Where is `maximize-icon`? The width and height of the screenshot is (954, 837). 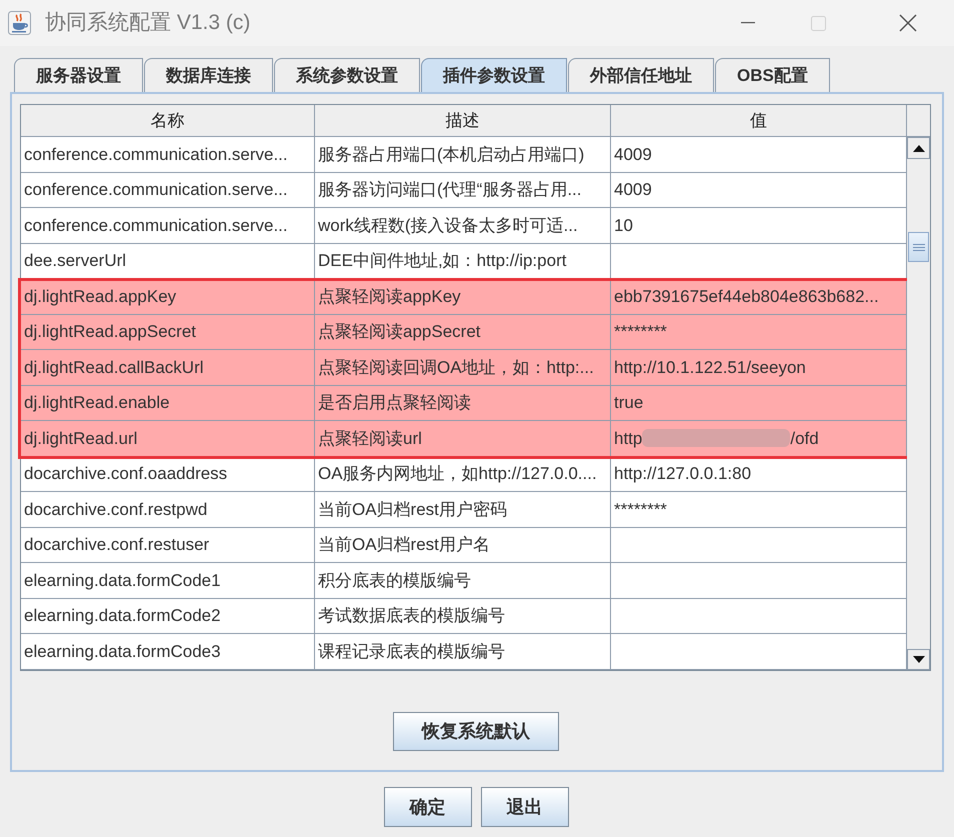 maximize-icon is located at coordinates (818, 23).